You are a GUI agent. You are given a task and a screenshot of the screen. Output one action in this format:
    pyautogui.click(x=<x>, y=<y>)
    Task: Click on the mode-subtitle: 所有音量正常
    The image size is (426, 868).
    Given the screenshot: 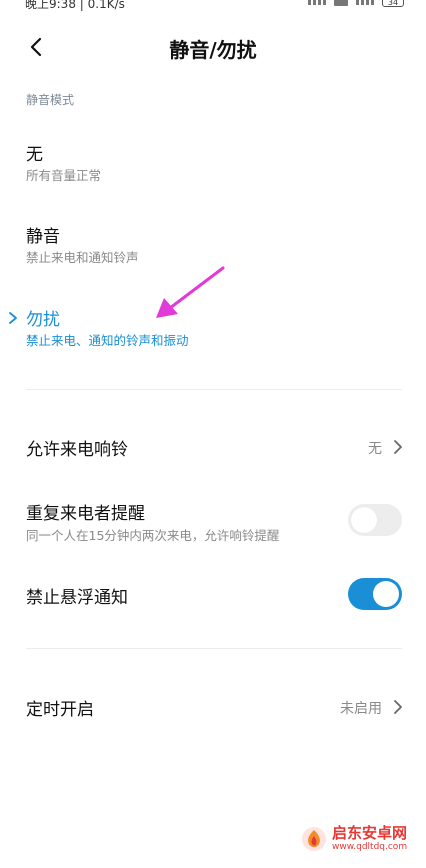 What is the action you would take?
    pyautogui.click(x=64, y=175)
    